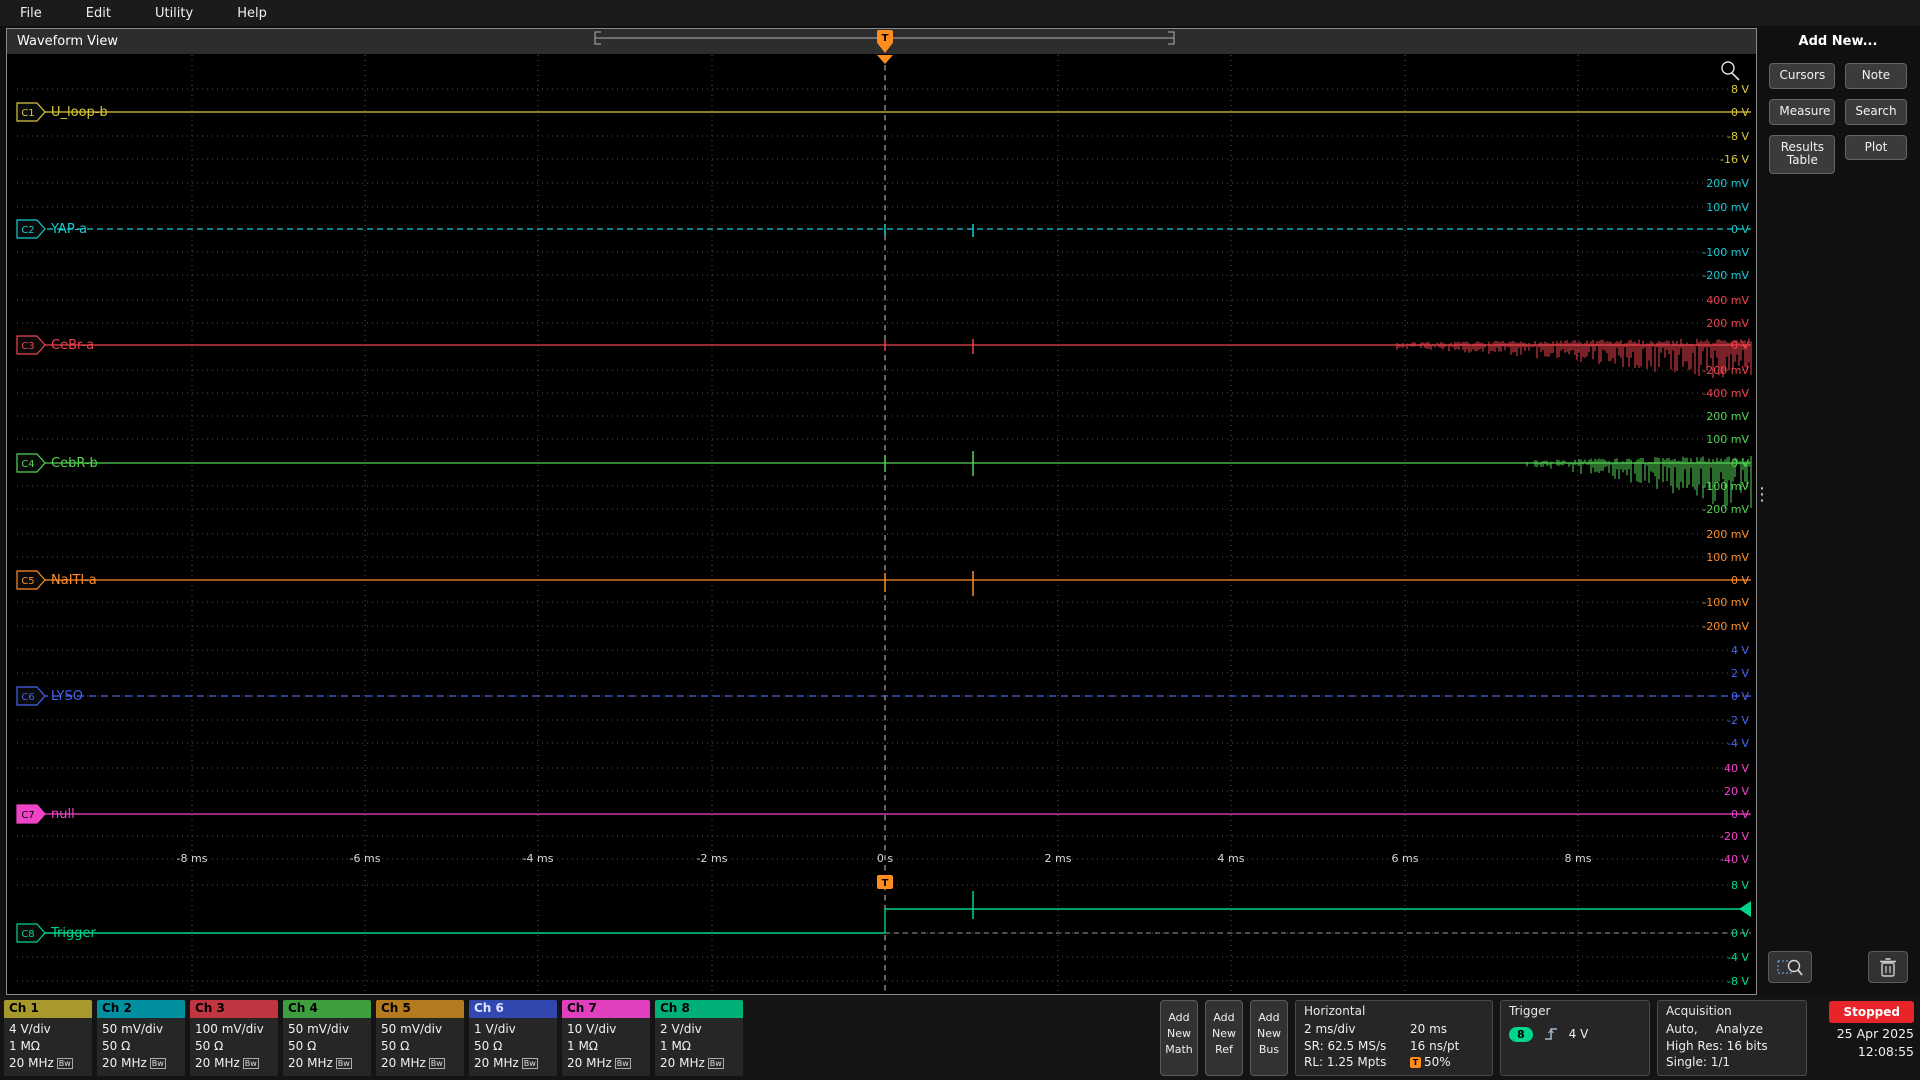 The image size is (1920, 1080). Describe the element at coordinates (1802, 154) in the screenshot. I see `results-table-button: Results Table` at that location.